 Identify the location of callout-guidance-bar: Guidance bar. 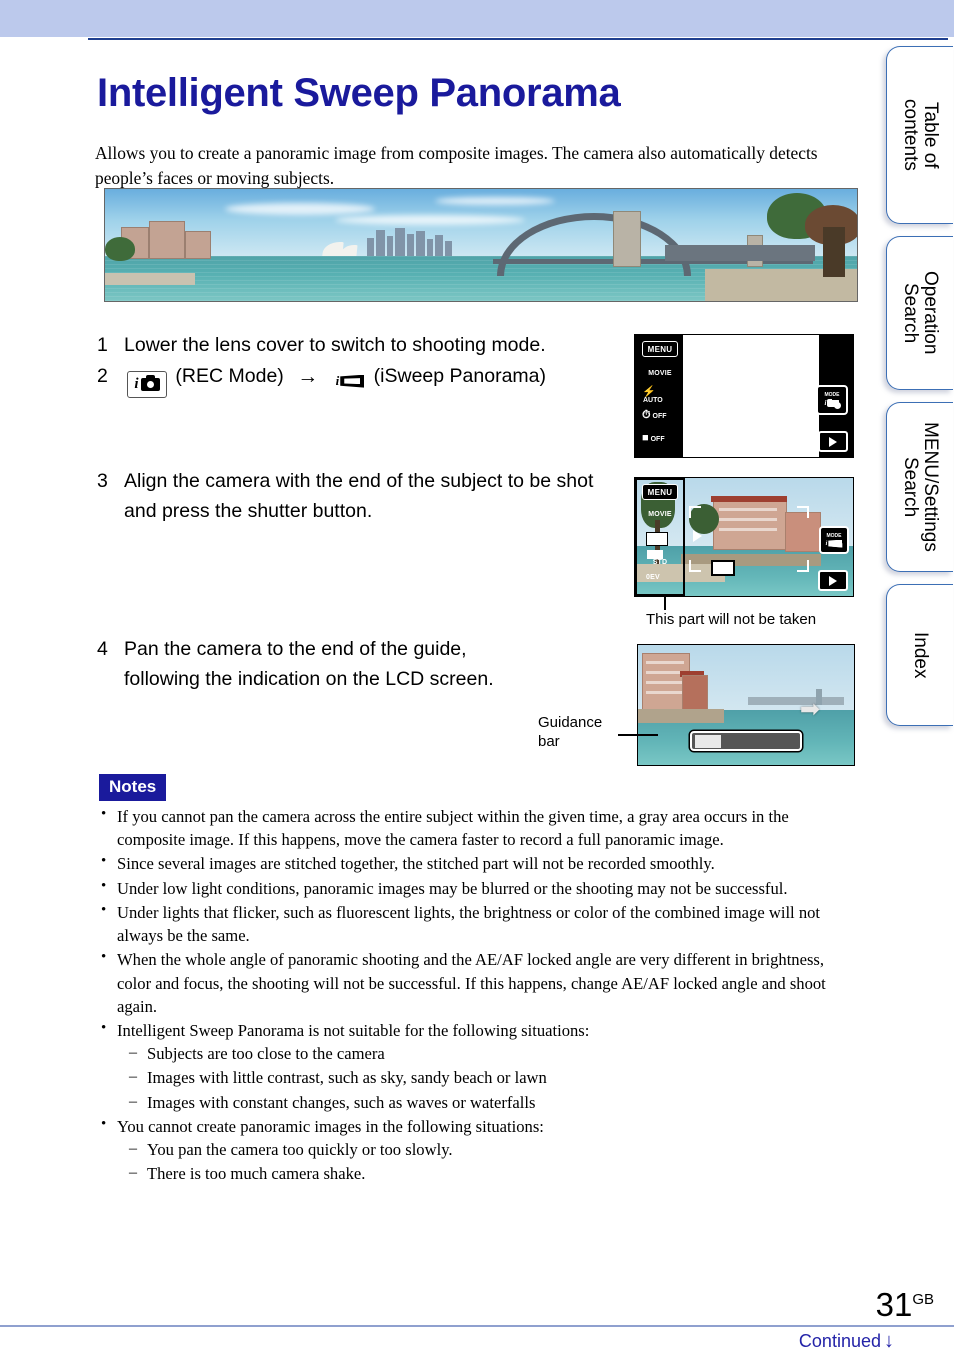
(570, 732).